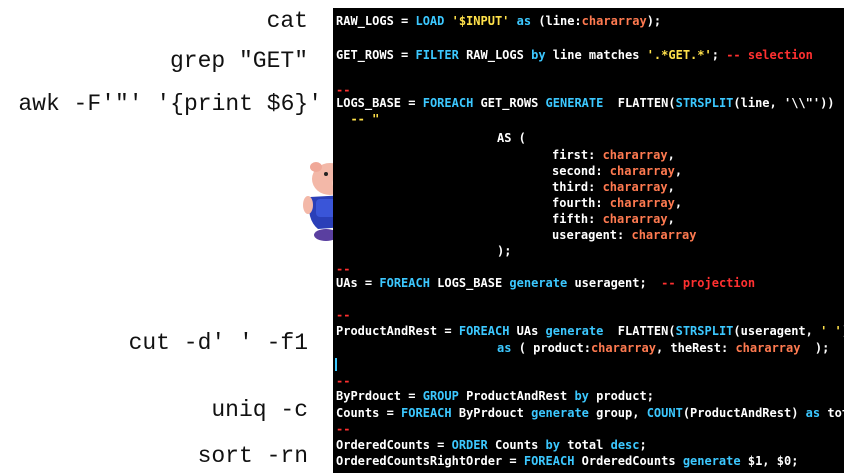  What do you see at coordinates (495, 413) in the screenshot?
I see `token: ByPrdouct` at bounding box center [495, 413].